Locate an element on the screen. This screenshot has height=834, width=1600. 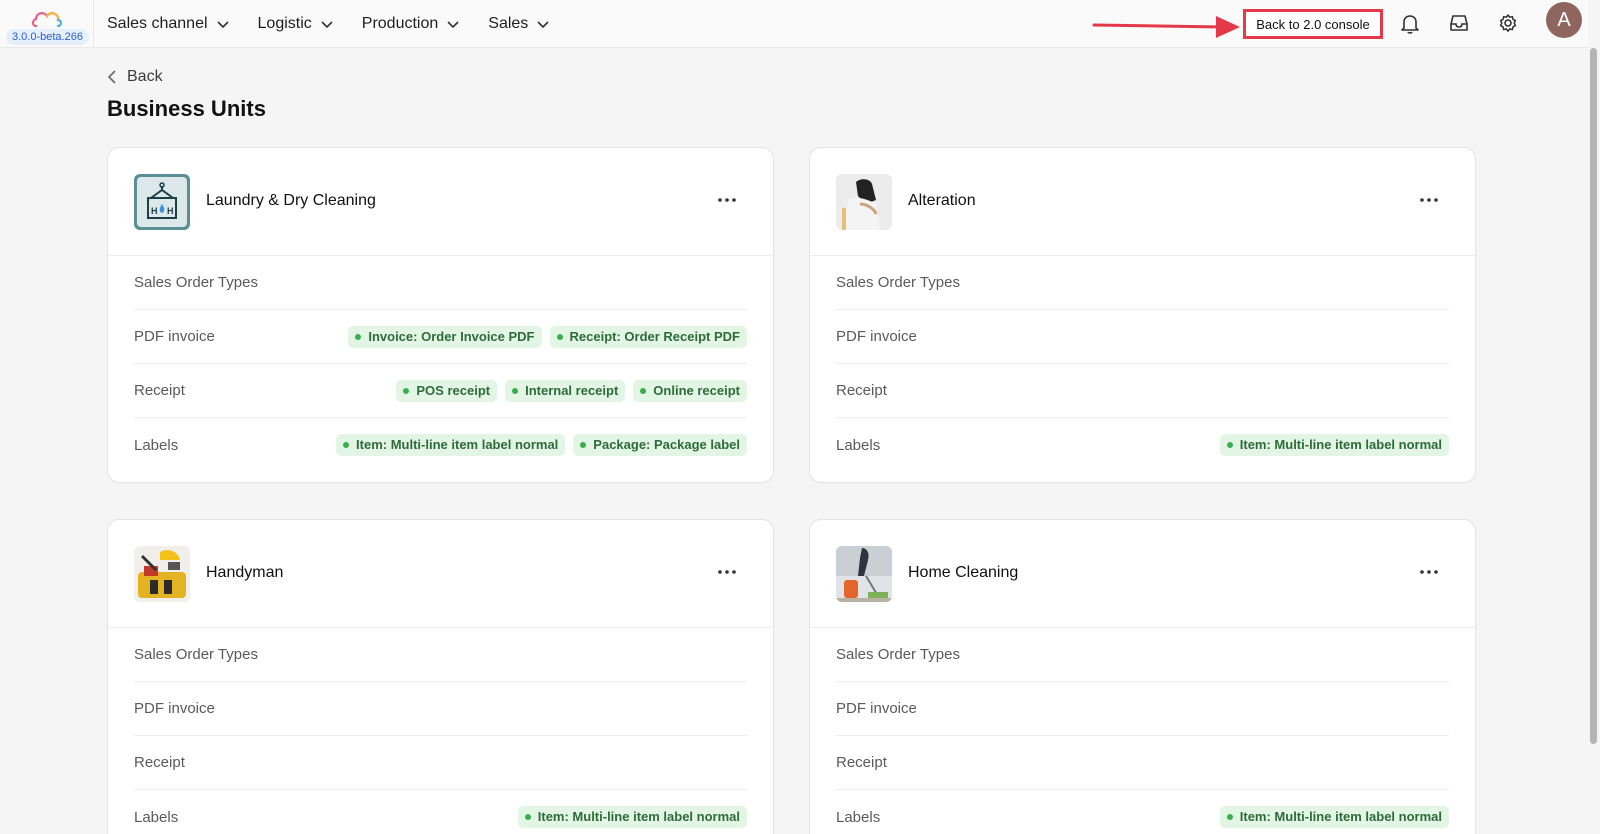
card-header: Alteration is located at coordinates (1142, 202).